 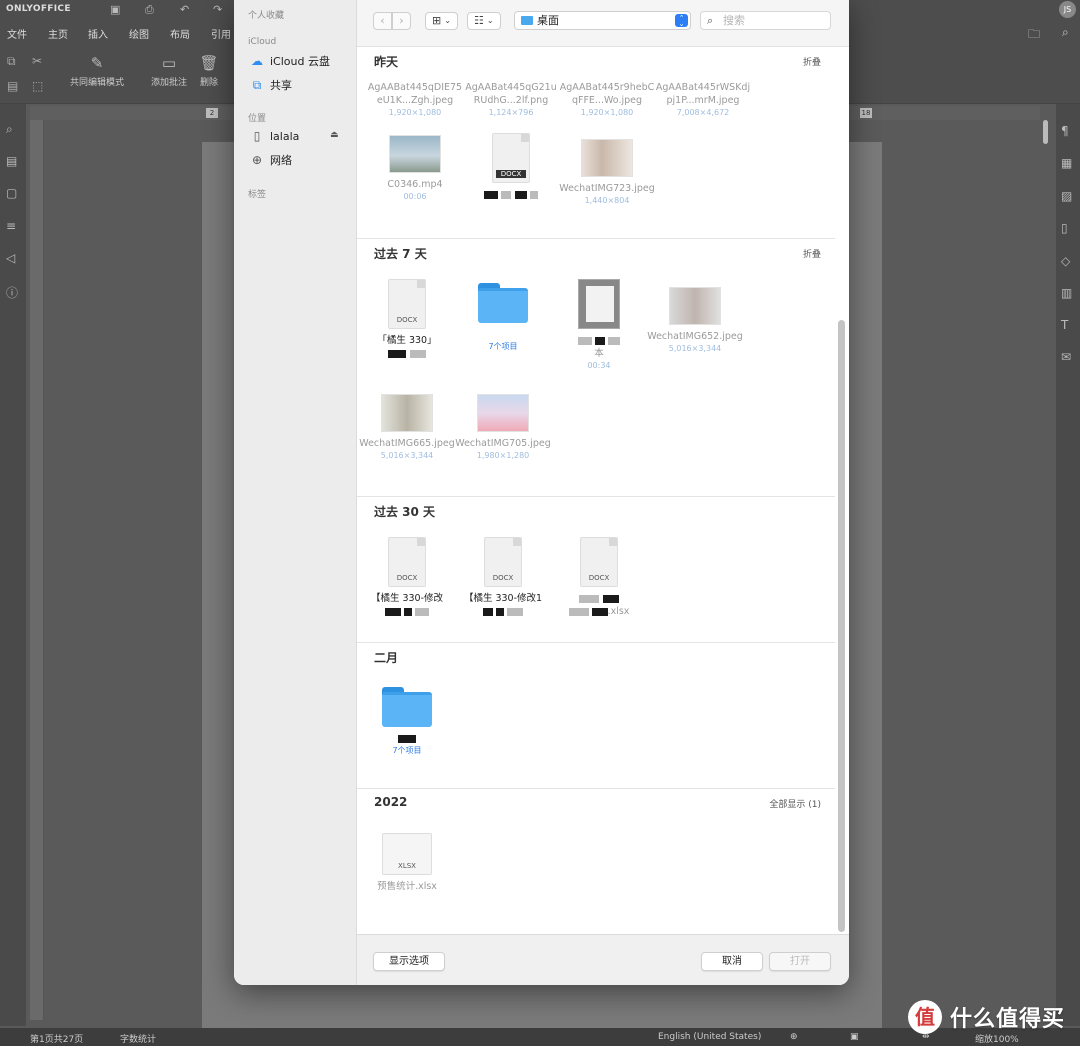 What do you see at coordinates (257, 119) in the screenshot?
I see `sidebar-locations-header: 位置` at bounding box center [257, 119].